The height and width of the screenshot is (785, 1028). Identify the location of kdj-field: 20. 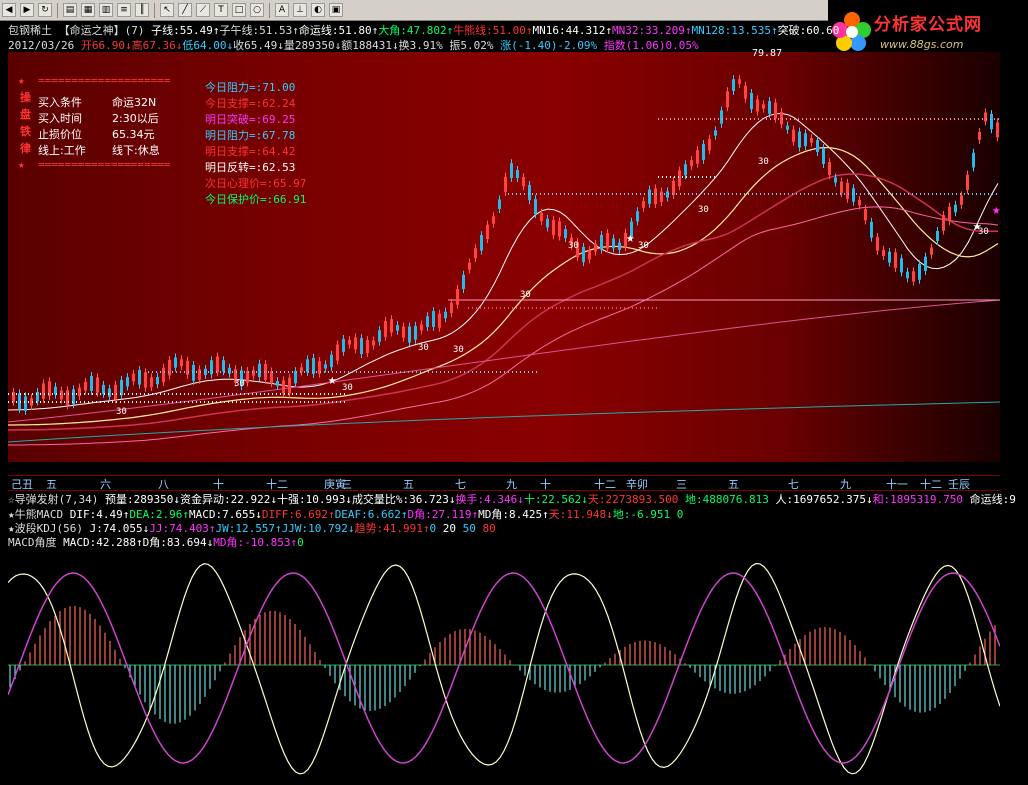
(452, 528).